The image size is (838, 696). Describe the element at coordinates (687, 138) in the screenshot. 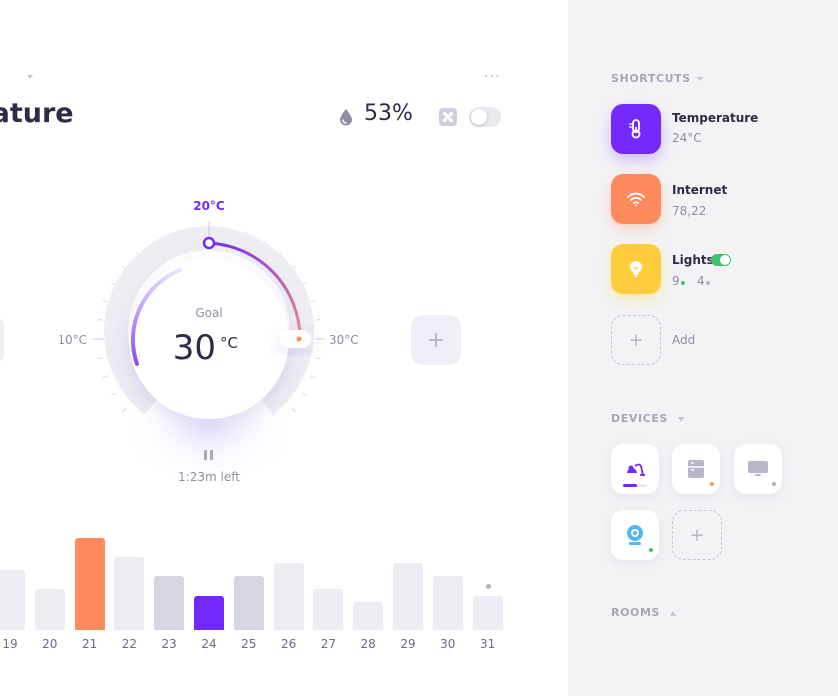

I see `shortcut-temperature-value: 24°C` at that location.